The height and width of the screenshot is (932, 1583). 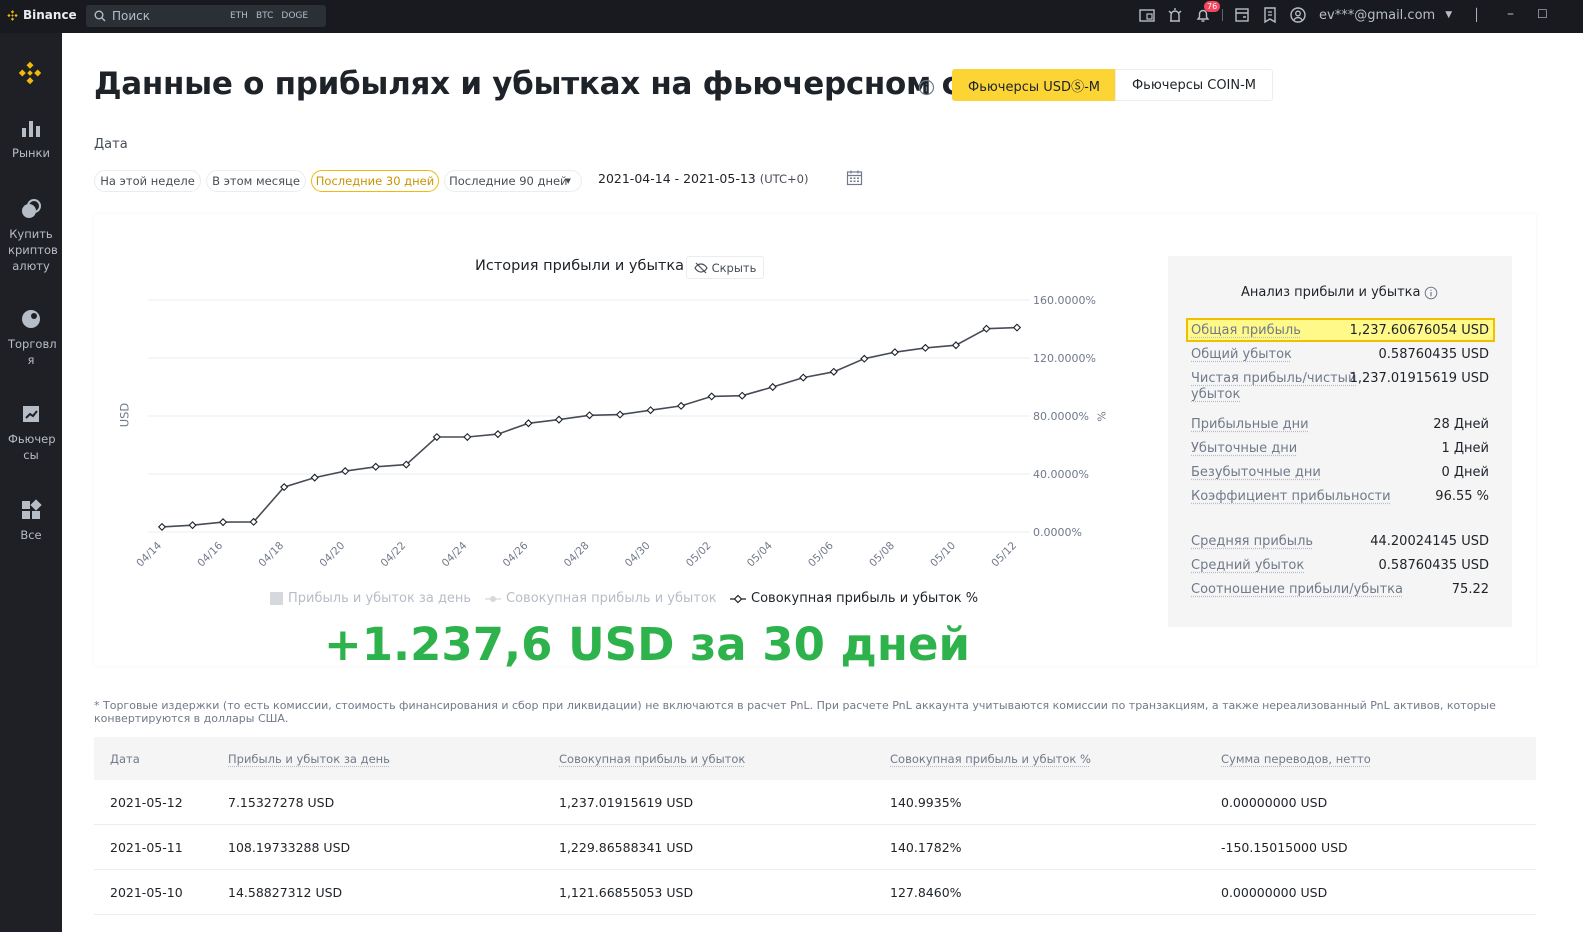 What do you see at coordinates (380, 598) in the screenshot?
I see `legend-label: Прибыль и убыток за день` at bounding box center [380, 598].